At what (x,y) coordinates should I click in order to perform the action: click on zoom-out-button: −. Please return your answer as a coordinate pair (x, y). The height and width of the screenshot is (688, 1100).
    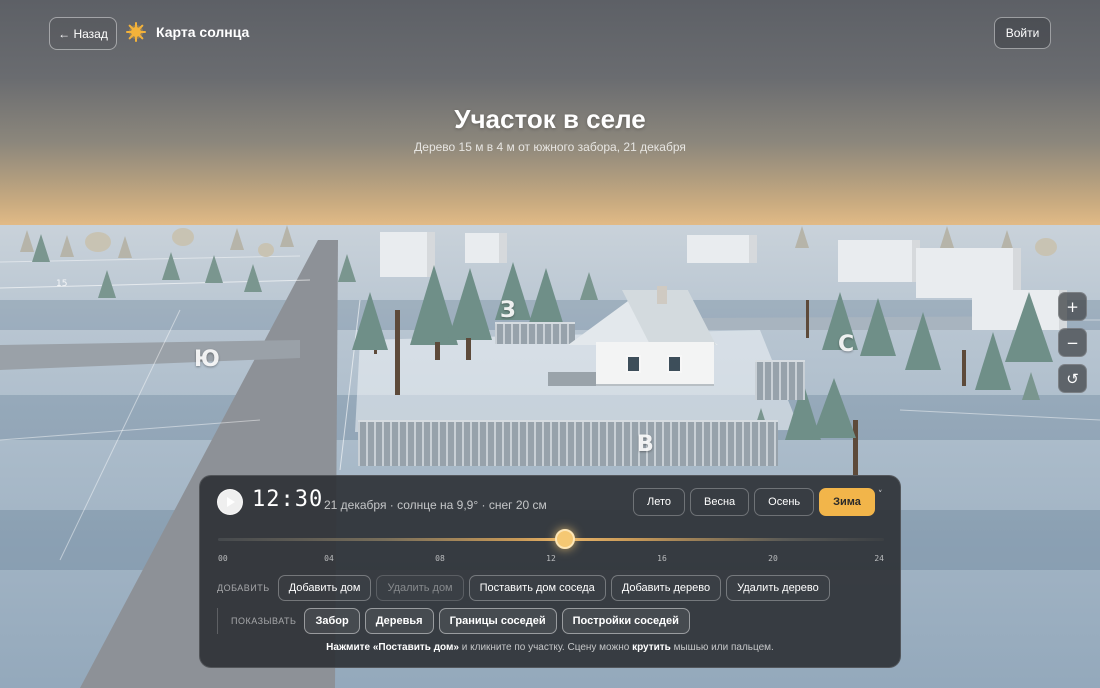
    Looking at the image, I should click on (1072, 342).